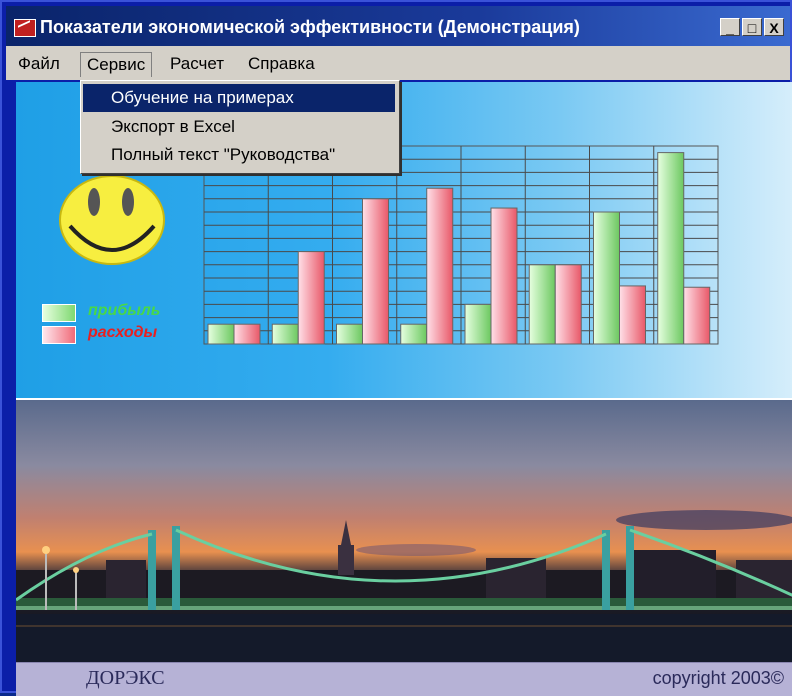  Describe the element at coordinates (774, 27) in the screenshot. I see `close-button: X` at that location.